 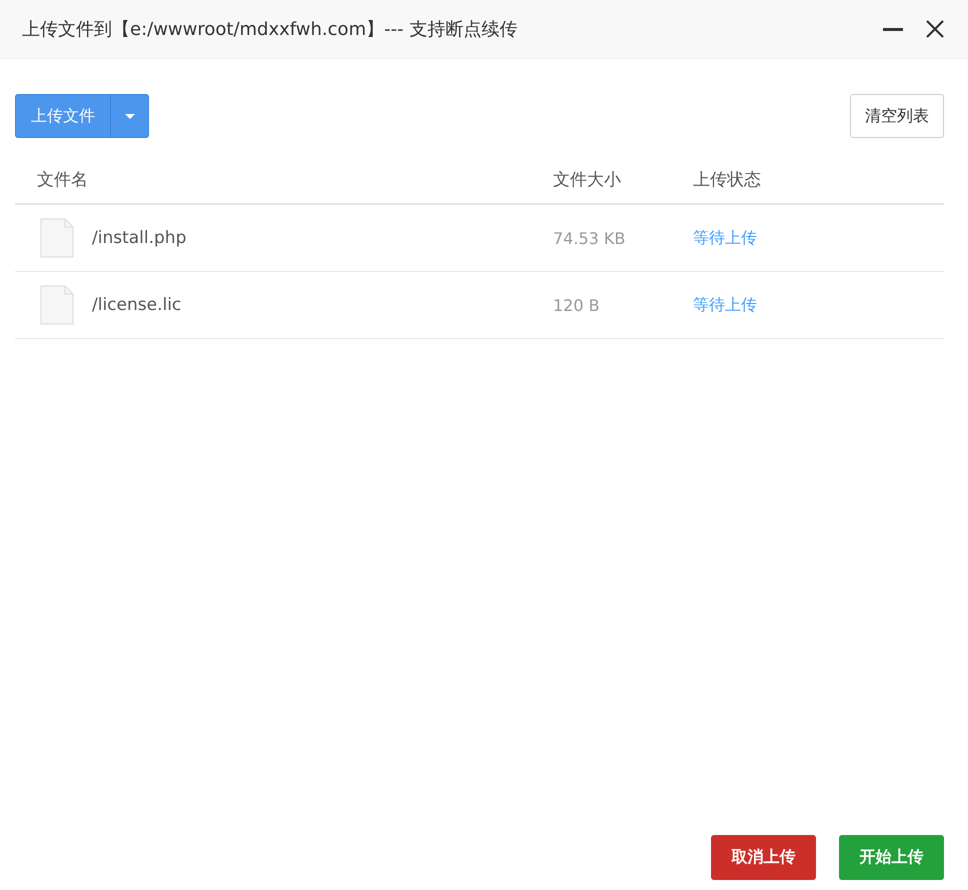 I want to click on column-header: 文件名, so click(x=62, y=179).